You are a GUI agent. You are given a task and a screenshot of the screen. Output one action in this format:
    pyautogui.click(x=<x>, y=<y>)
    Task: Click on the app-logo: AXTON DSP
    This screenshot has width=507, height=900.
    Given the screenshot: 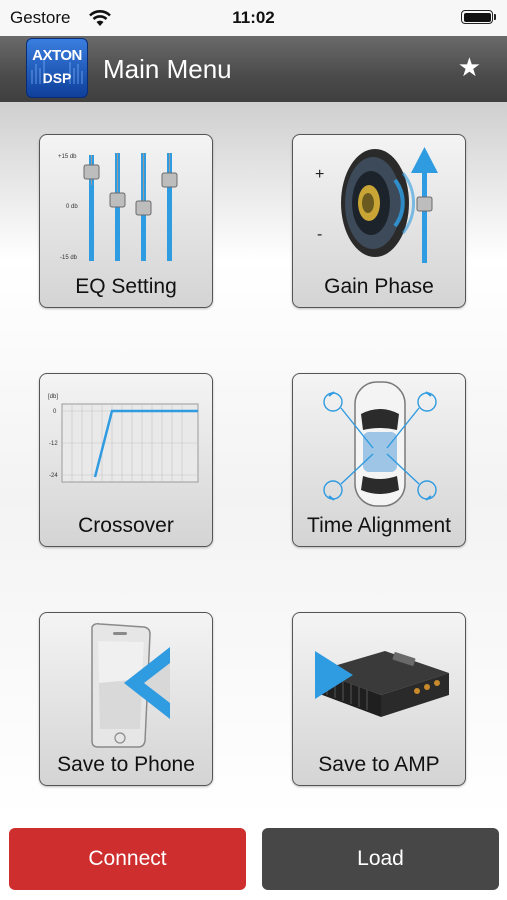 What is the action you would take?
    pyautogui.click(x=57, y=68)
    